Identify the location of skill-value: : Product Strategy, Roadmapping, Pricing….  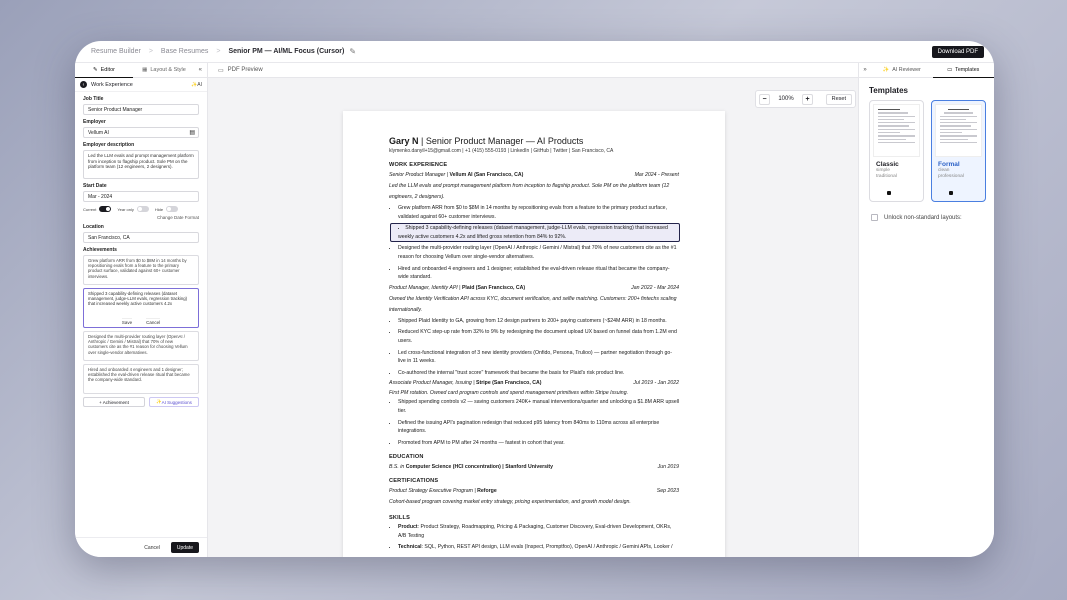
(535, 531).